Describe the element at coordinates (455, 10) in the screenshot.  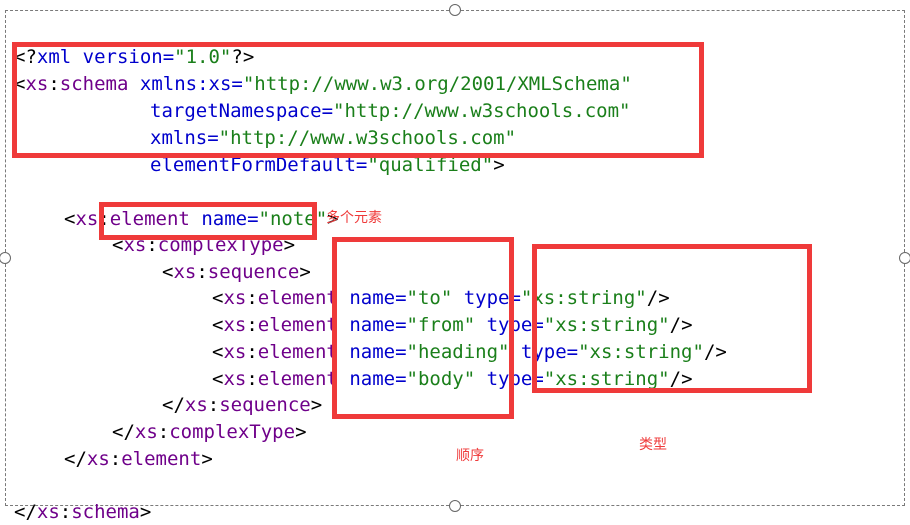
I see `resize-handle-top` at that location.